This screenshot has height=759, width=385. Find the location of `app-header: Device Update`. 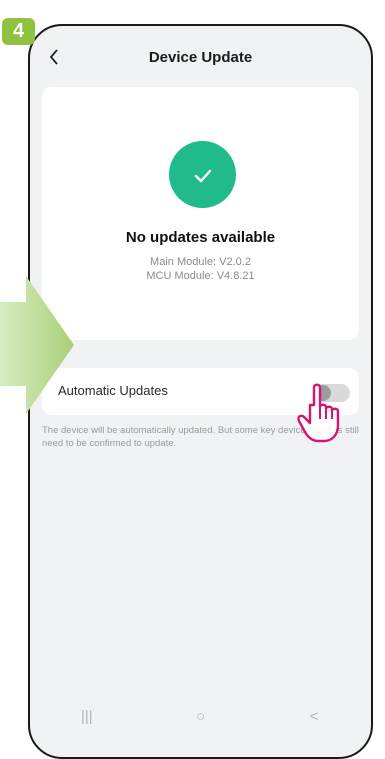

app-header: Device Update is located at coordinates (200, 57).